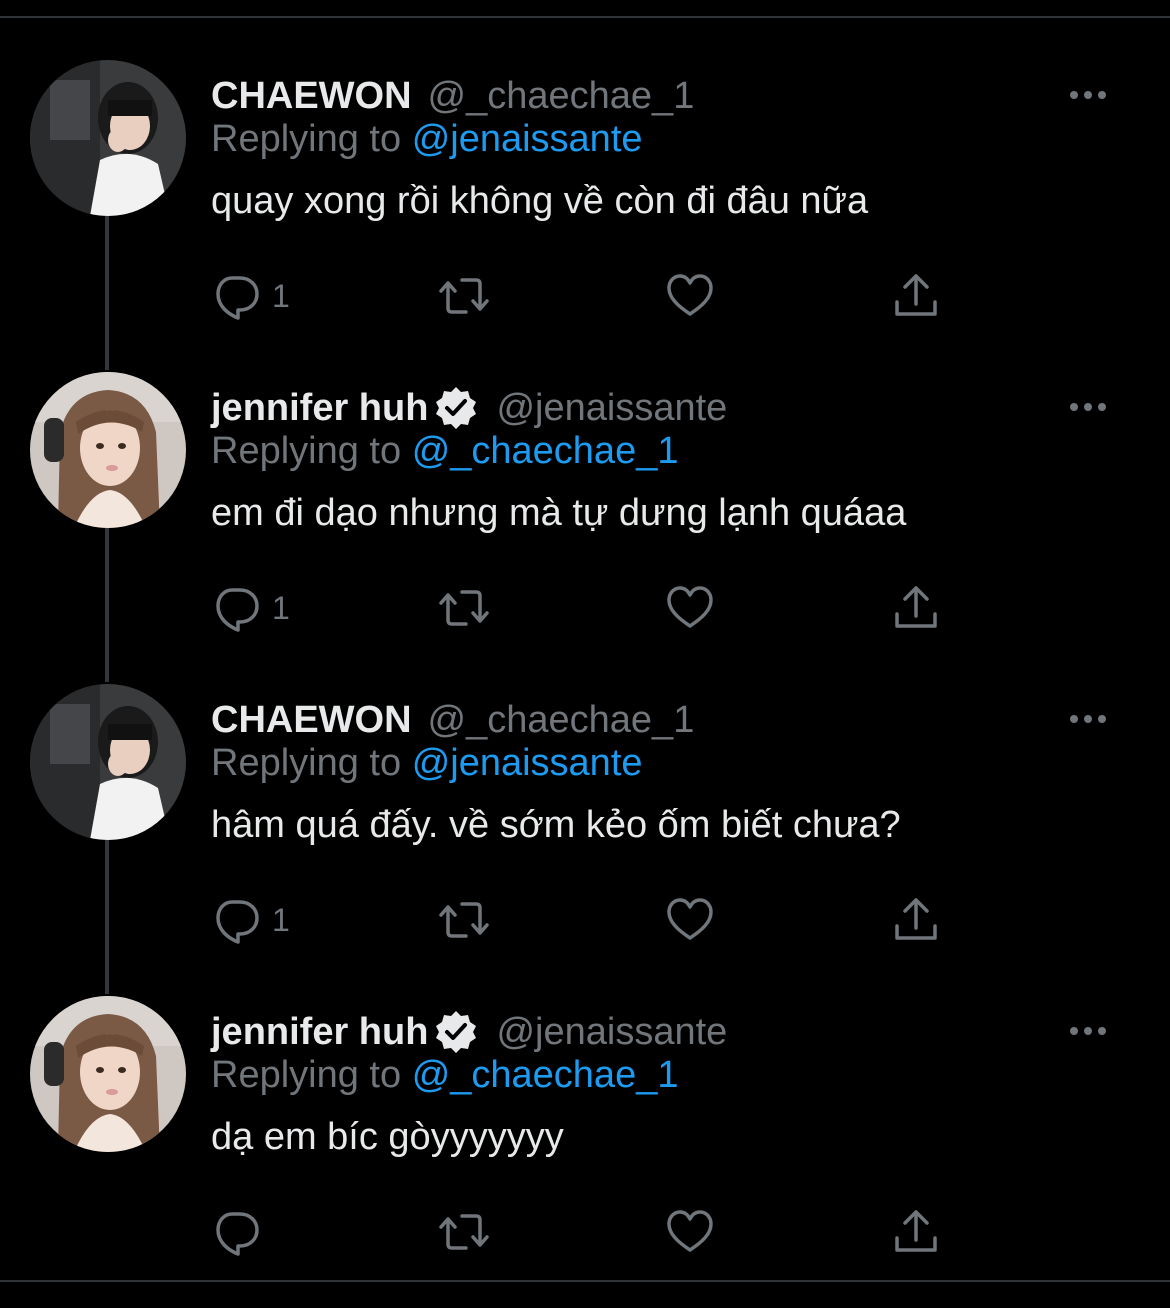 The image size is (1170, 1308). What do you see at coordinates (559, 513) in the screenshot?
I see `tweet-text: em đi dạo nhưng mà tự dưng lạnh quáaa` at bounding box center [559, 513].